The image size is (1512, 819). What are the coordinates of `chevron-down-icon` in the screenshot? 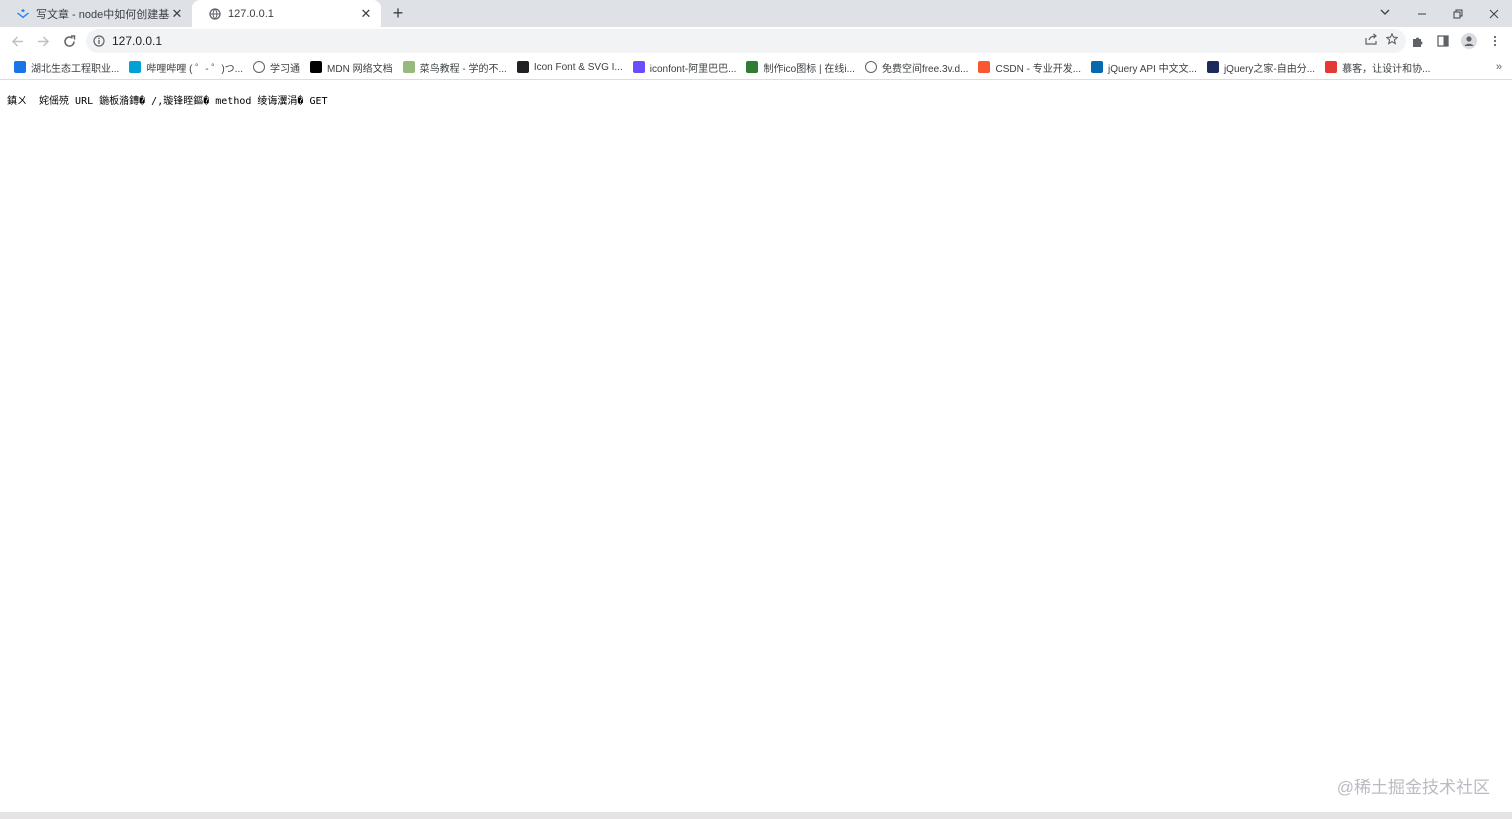 It's located at (1385, 12).